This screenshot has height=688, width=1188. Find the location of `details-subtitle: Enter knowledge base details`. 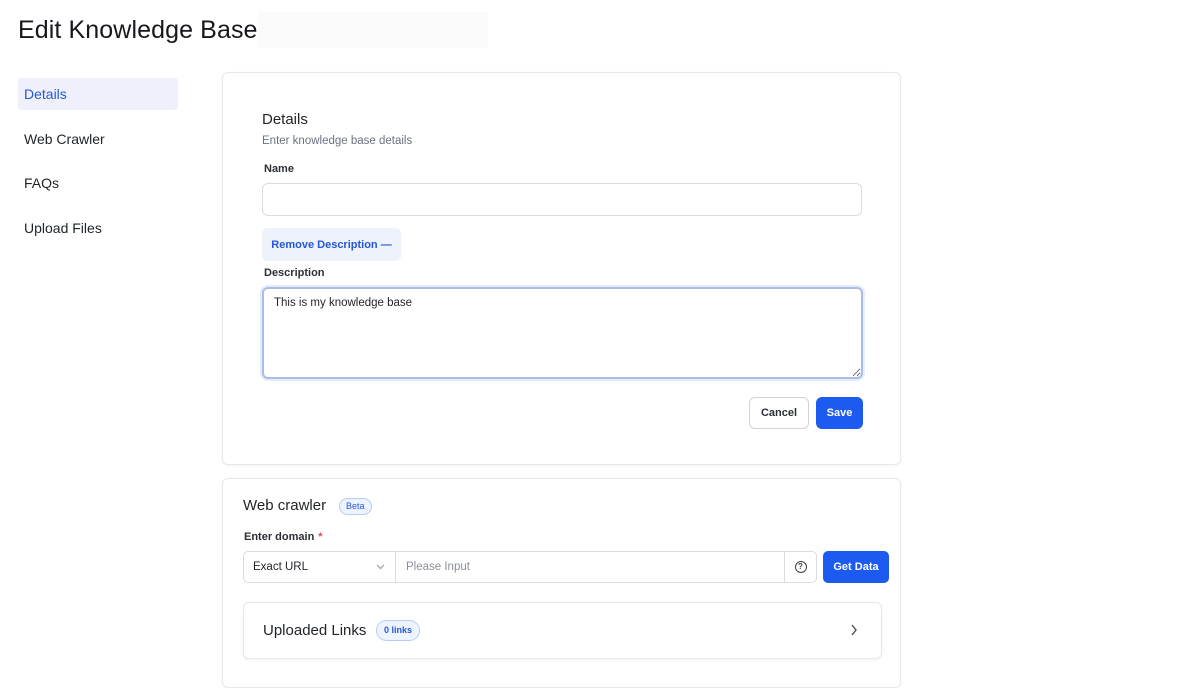

details-subtitle: Enter knowledge base details is located at coordinates (337, 141).